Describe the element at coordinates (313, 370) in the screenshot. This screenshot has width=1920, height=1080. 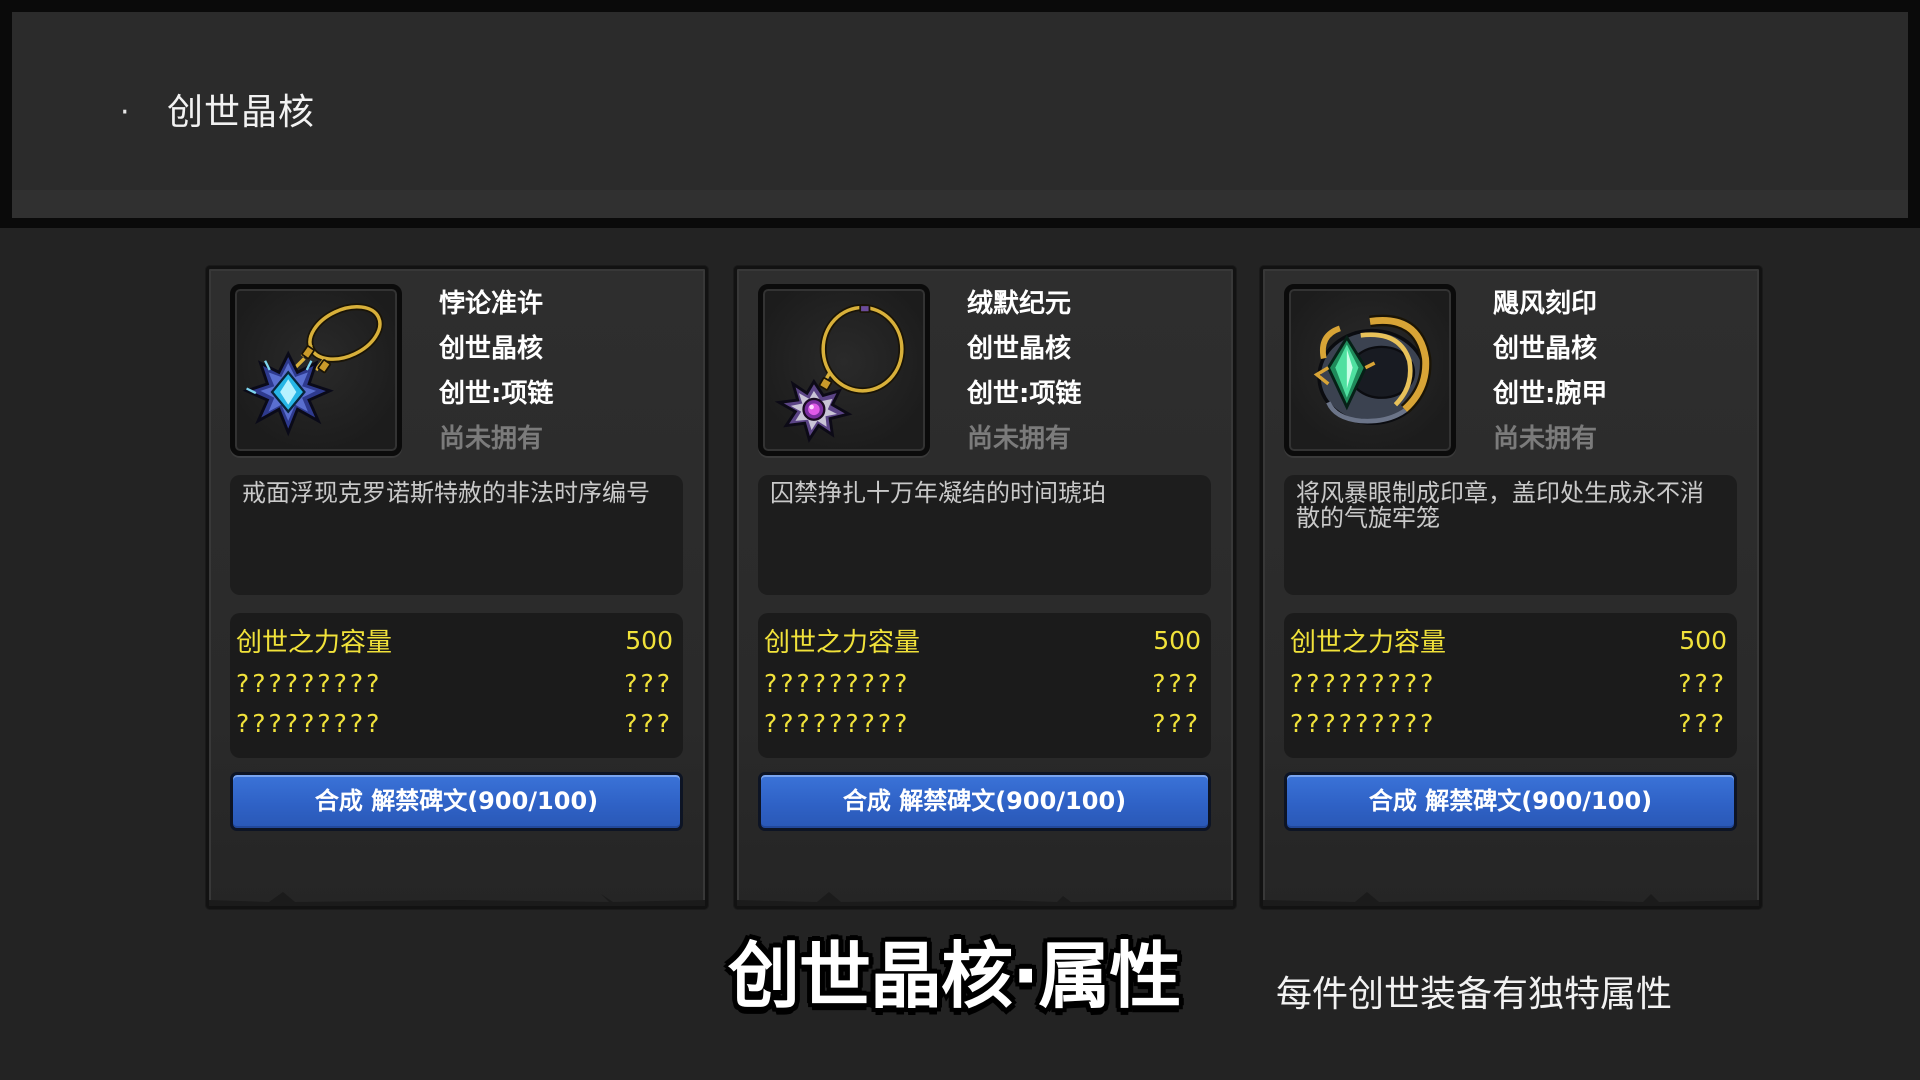
I see `blue-crystal-necklace-icon` at that location.